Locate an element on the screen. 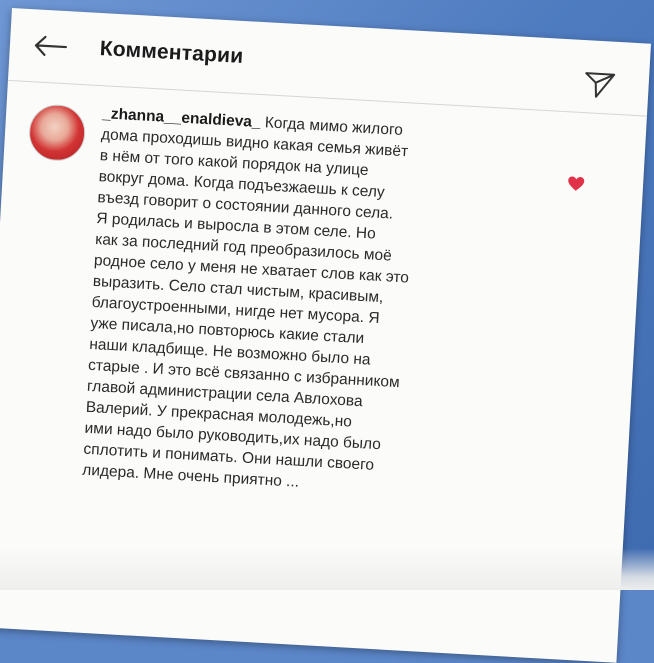 The image size is (654, 663). page-title: Комментарии is located at coordinates (171, 52).